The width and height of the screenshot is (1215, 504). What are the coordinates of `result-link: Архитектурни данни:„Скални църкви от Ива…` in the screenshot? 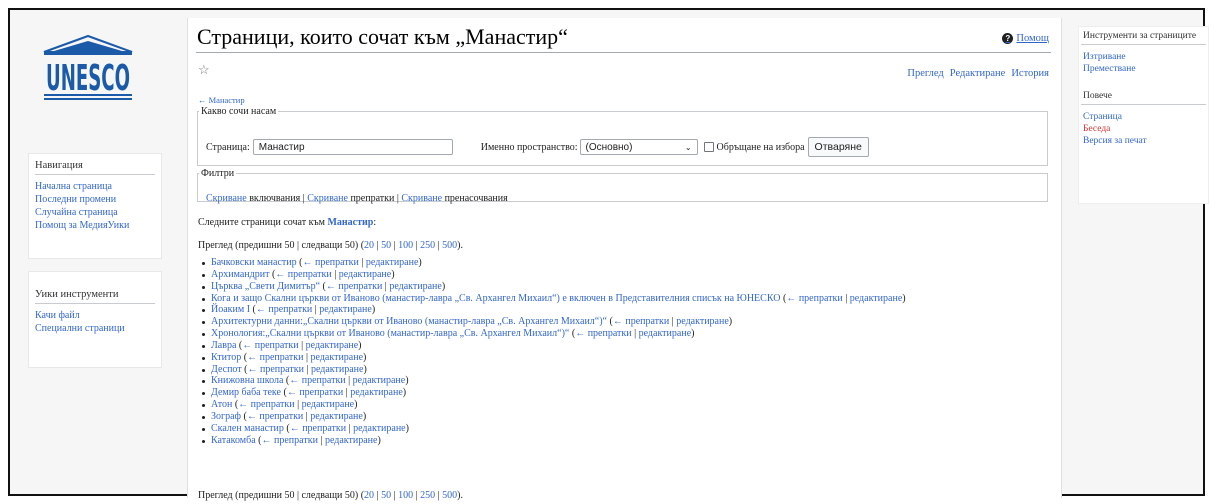 It's located at (409, 321).